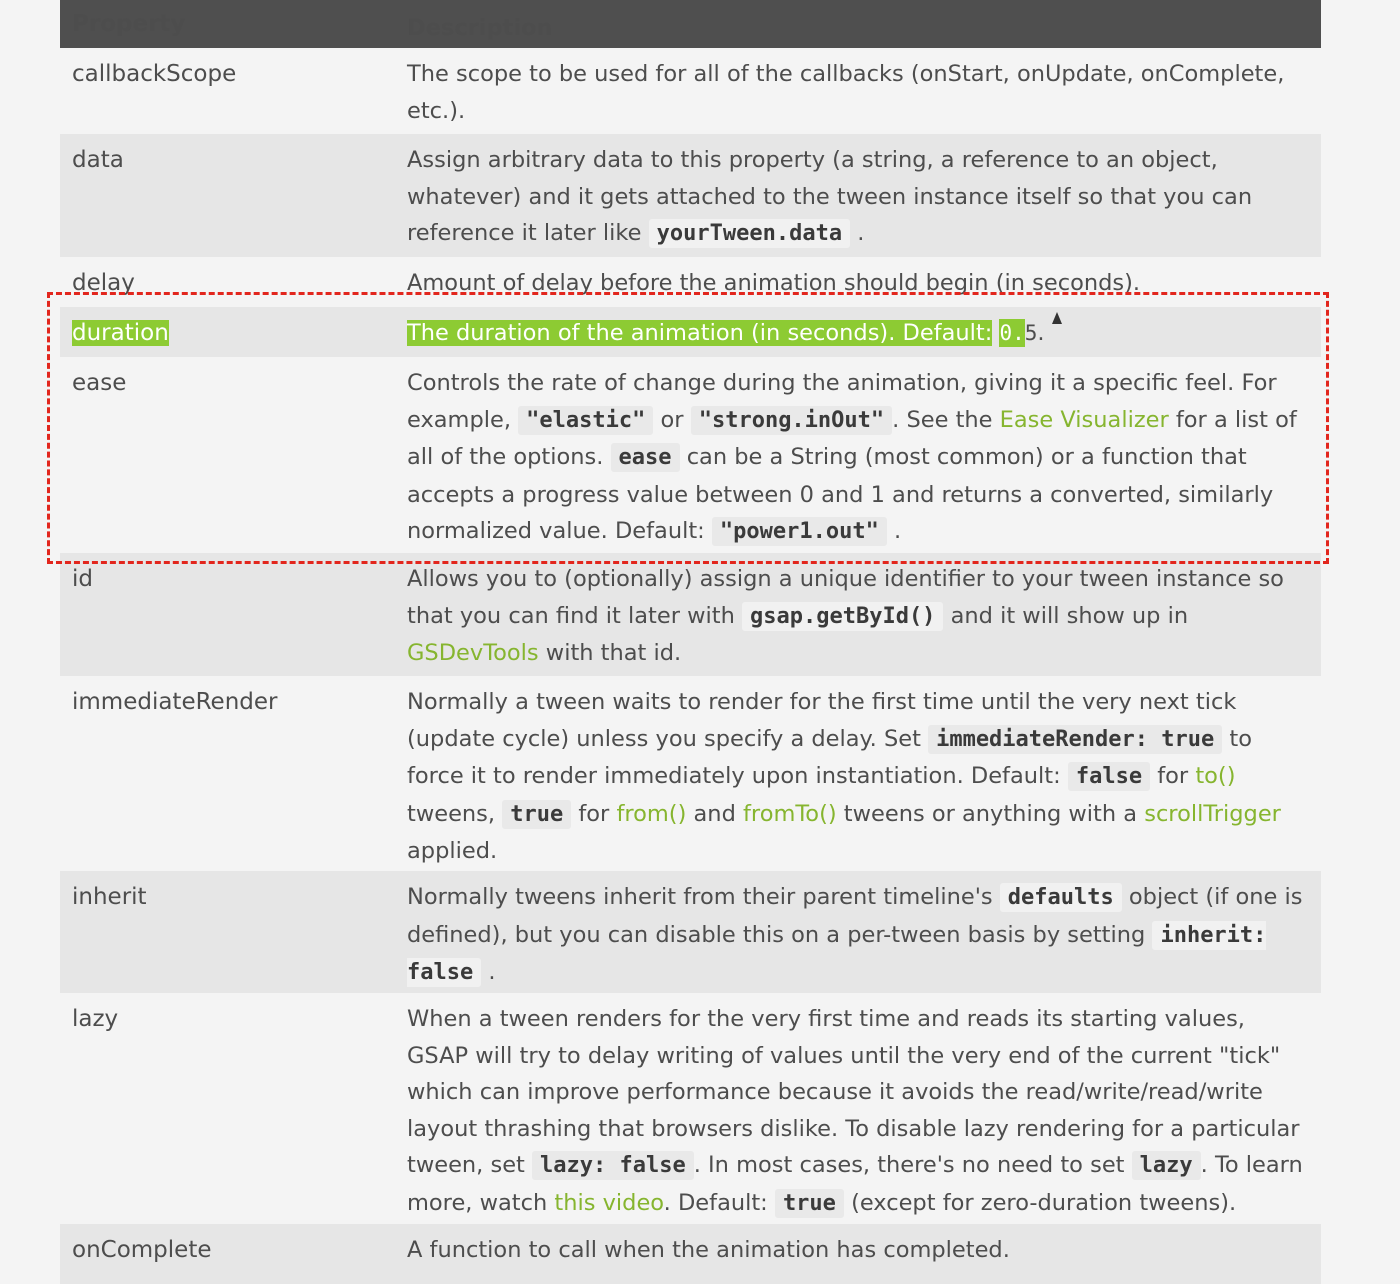  I want to click on selected-text: duration, so click(120, 333).